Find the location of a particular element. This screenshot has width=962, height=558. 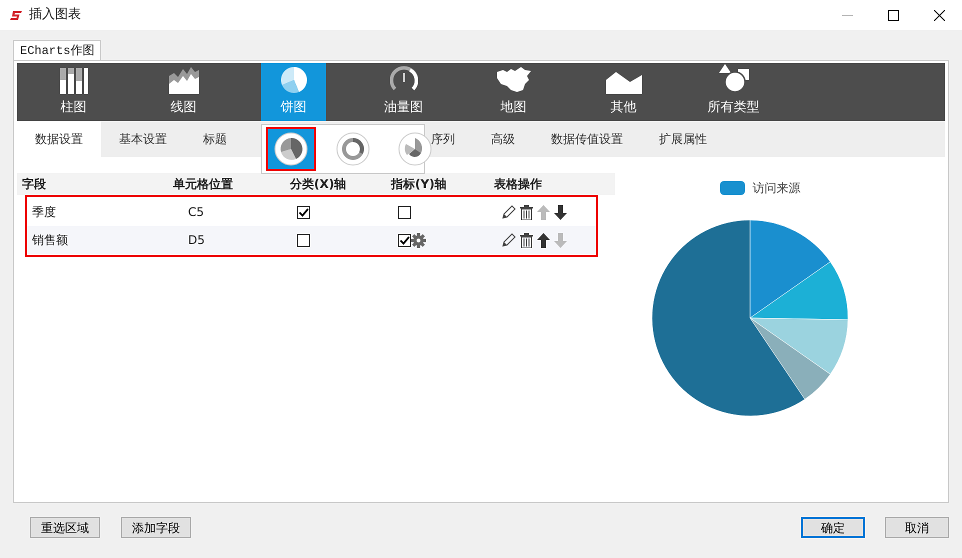

dialog-button: 取消 is located at coordinates (917, 527).